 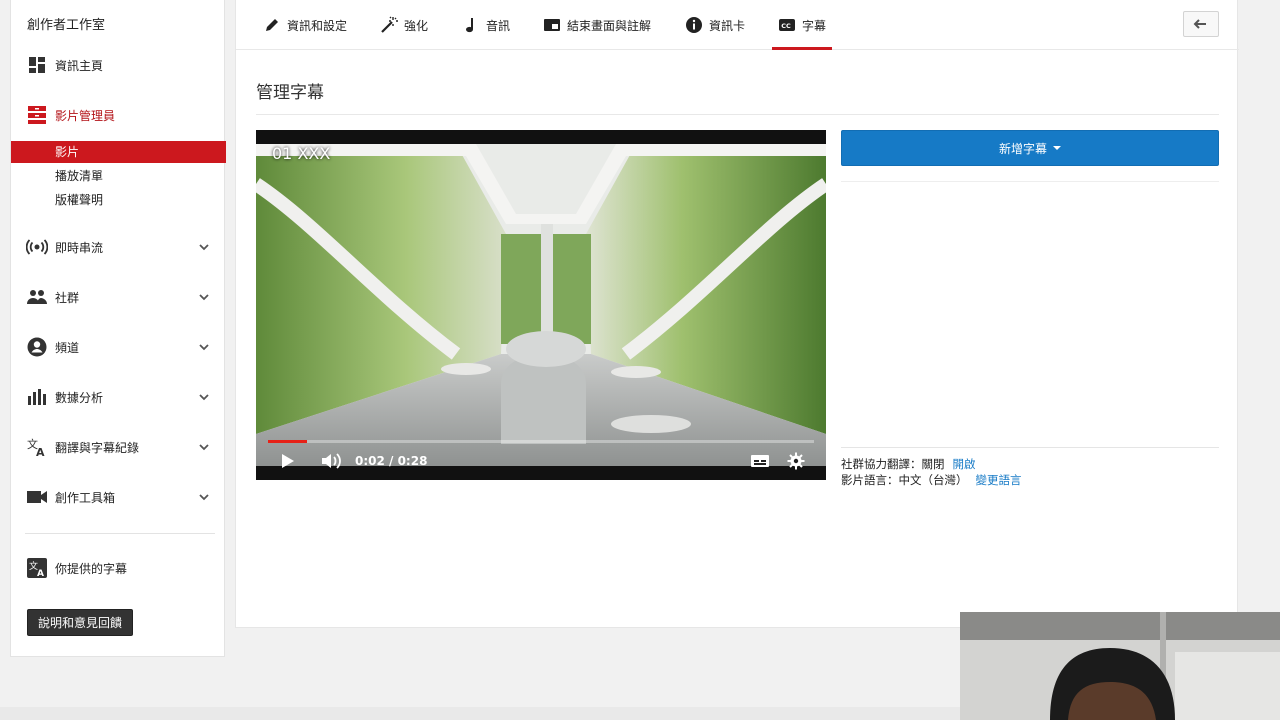 I want to click on progress-bar, so click(x=541, y=441).